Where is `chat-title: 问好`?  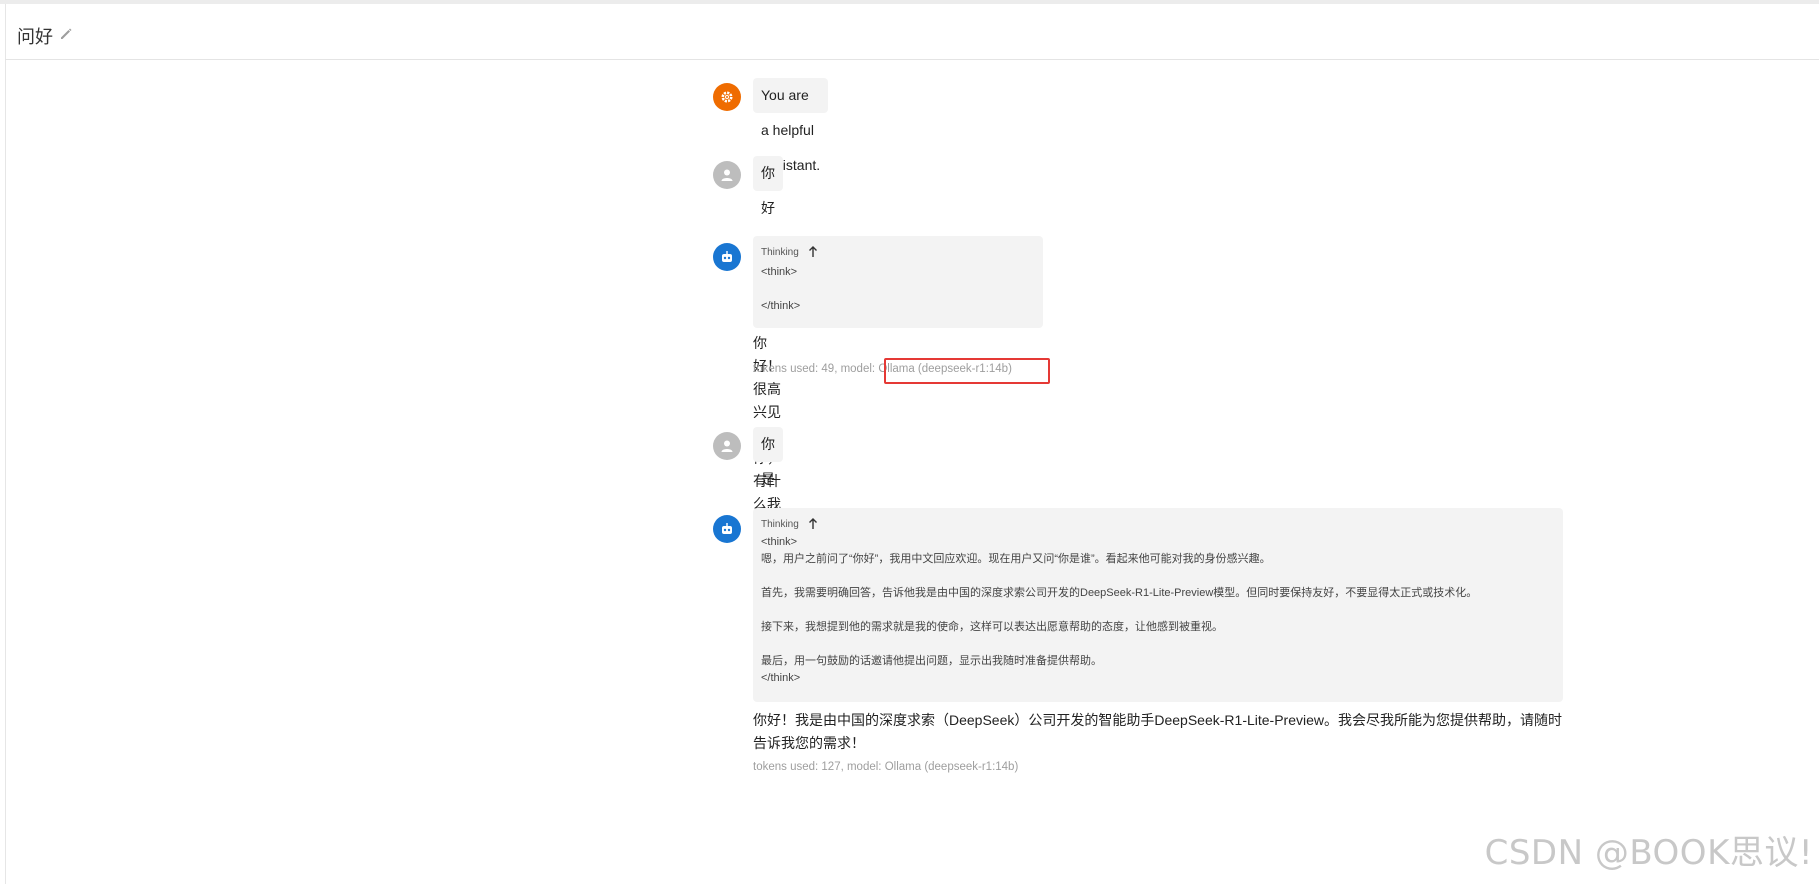
chat-title: 问好 is located at coordinates (35, 37).